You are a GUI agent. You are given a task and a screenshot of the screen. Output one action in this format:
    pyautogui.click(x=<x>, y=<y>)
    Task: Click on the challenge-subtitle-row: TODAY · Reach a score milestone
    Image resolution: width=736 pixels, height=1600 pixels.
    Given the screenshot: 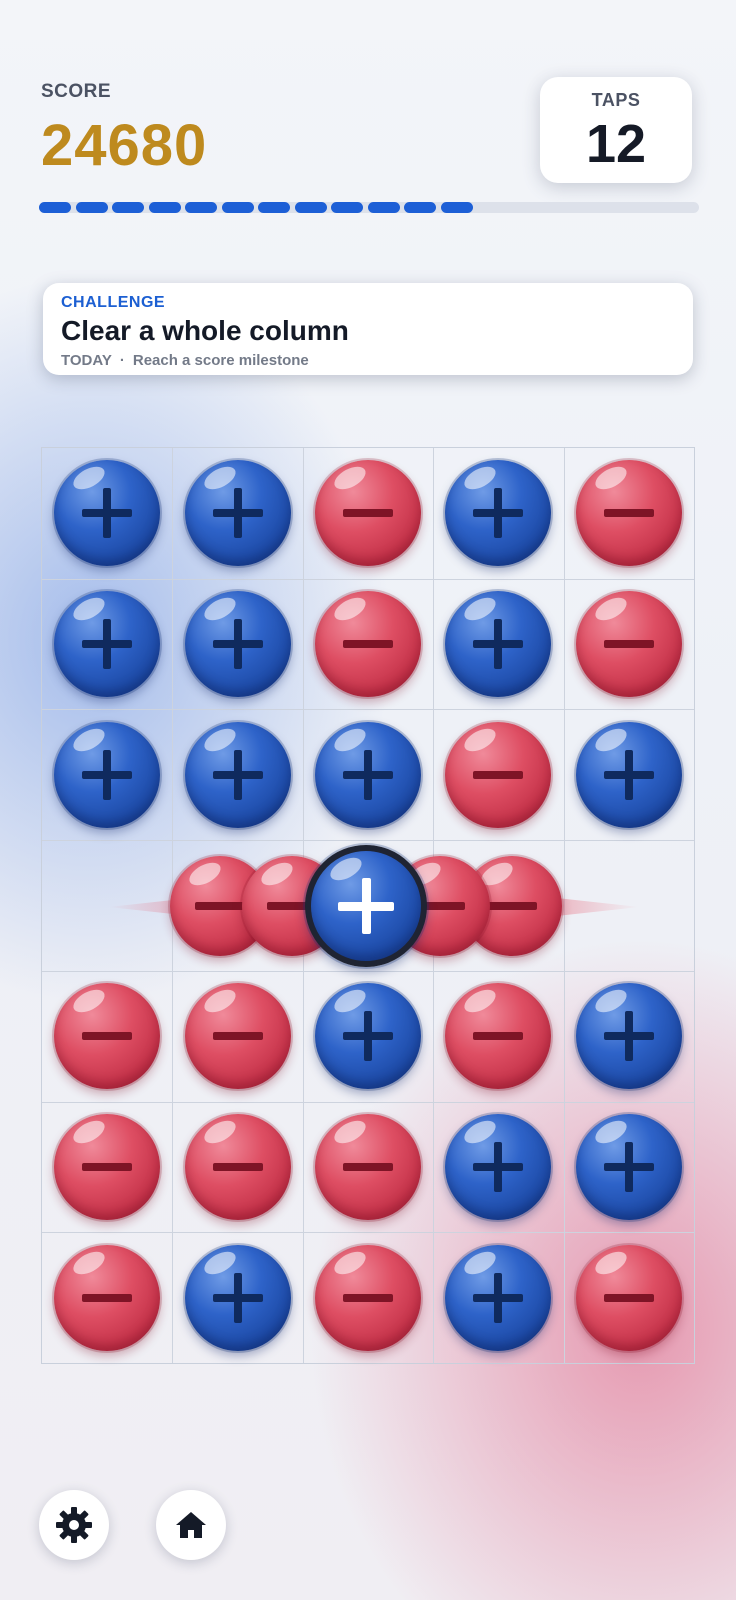 What is the action you would take?
    pyautogui.click(x=185, y=360)
    